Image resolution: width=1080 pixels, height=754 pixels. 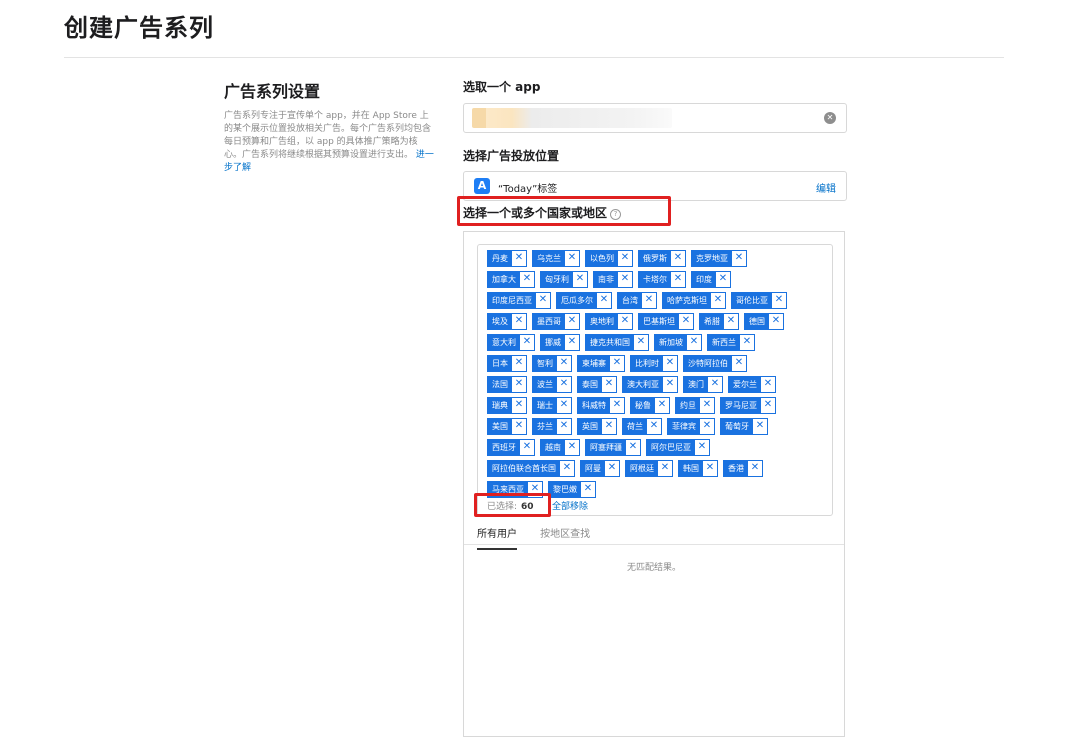 I want to click on country-tag-label: 匈牙利, so click(x=557, y=279).